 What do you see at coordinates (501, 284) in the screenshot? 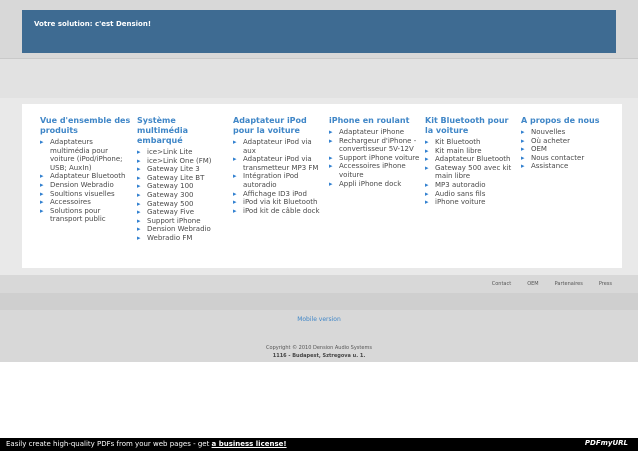
I see `footer-link-contact: Contact` at bounding box center [501, 284].